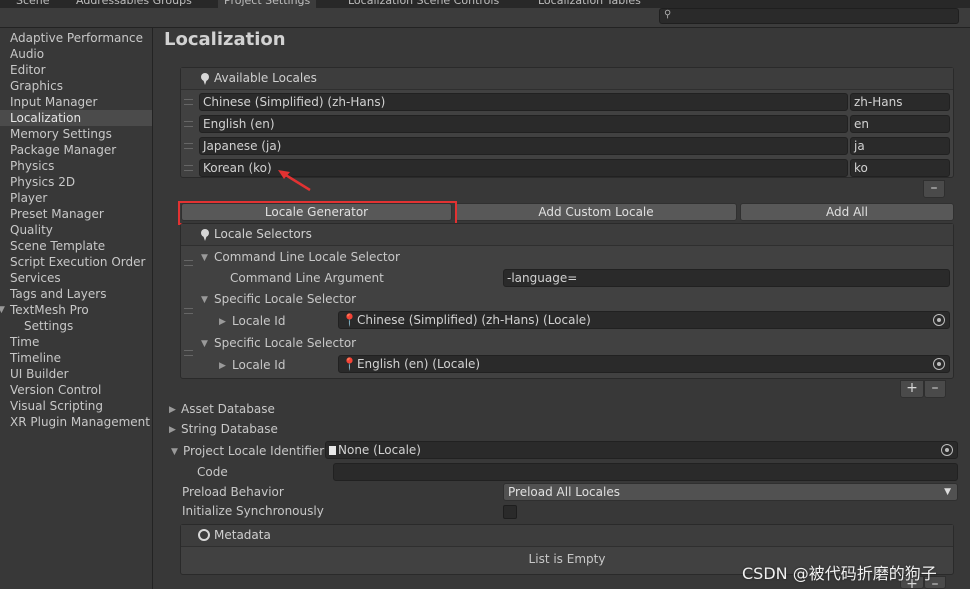  Describe the element at coordinates (349, 320) in the screenshot. I see `location-pin-icon: 📍` at that location.